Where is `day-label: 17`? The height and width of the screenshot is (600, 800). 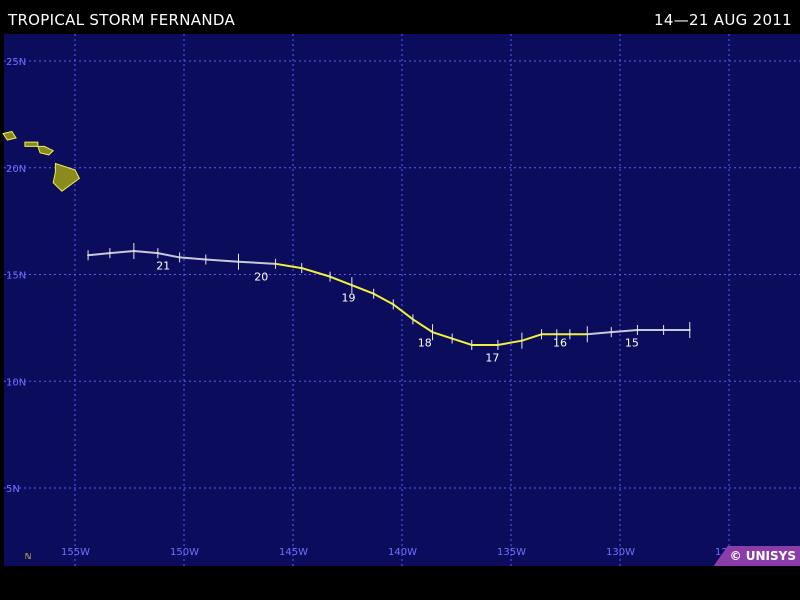
day-label: 17 is located at coordinates (492, 357).